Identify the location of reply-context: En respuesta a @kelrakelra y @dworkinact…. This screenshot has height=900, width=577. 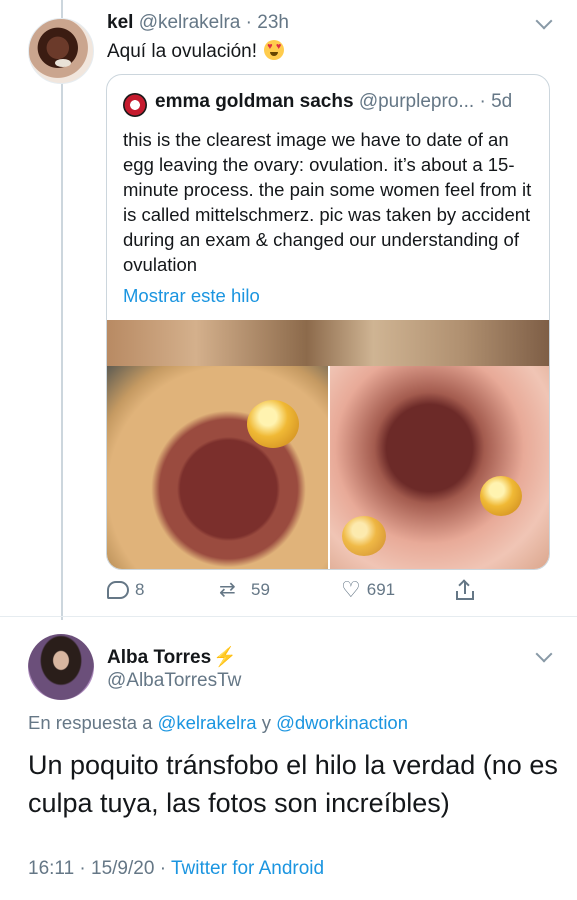
(218, 722).